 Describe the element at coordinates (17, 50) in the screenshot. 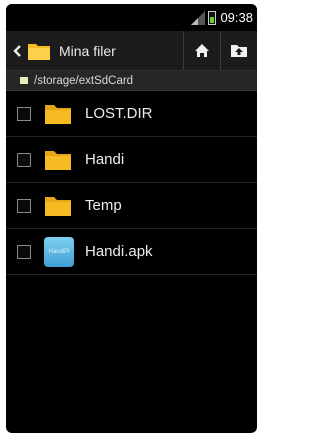

I see `chevron-left-icon` at that location.